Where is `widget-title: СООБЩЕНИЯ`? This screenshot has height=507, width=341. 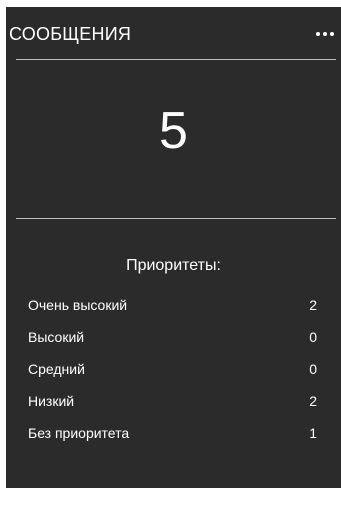 widget-title: СООБЩЕНИЯ is located at coordinates (70, 34).